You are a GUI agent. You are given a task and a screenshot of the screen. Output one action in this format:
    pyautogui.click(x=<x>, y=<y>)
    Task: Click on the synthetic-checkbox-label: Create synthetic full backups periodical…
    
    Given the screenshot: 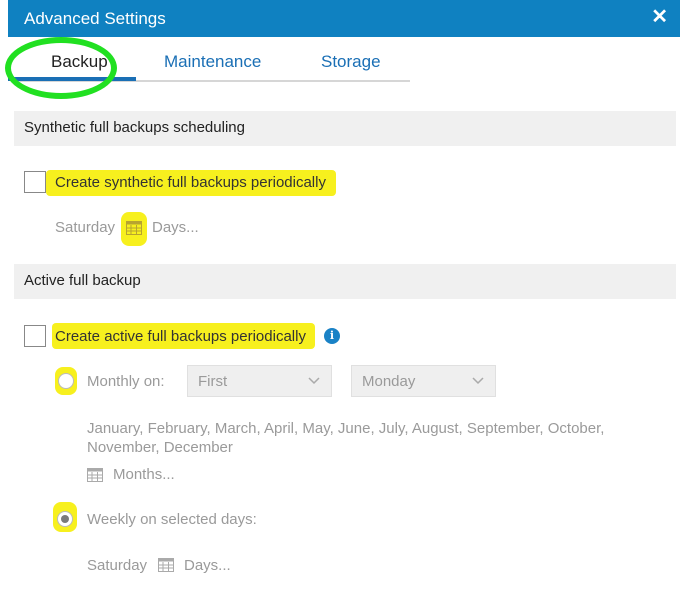 What is the action you would take?
    pyautogui.click(x=190, y=182)
    